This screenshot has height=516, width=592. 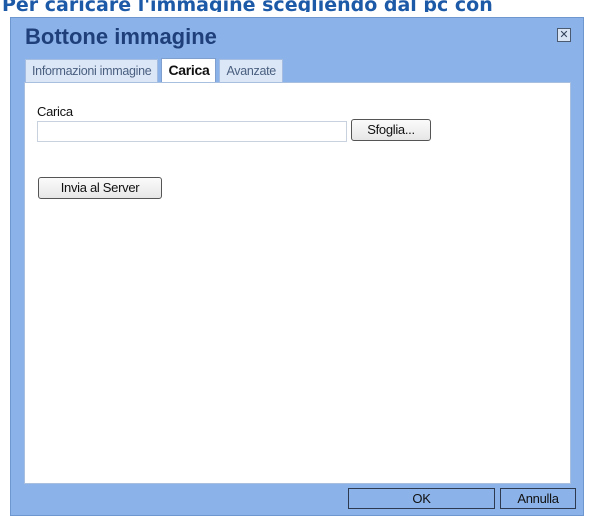 I want to click on send-to-server-button: Invia al Server, so click(x=100, y=188).